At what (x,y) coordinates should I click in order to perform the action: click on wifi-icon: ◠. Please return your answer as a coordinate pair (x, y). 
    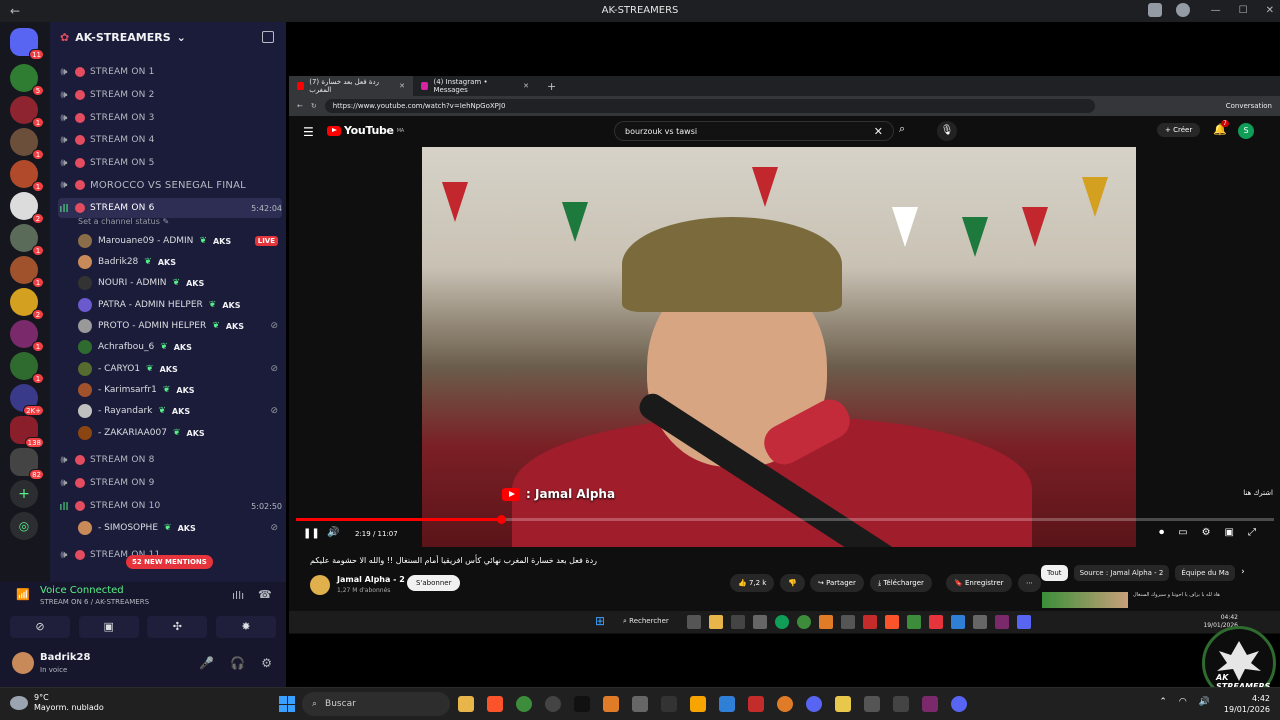
    Looking at the image, I should click on (1183, 702).